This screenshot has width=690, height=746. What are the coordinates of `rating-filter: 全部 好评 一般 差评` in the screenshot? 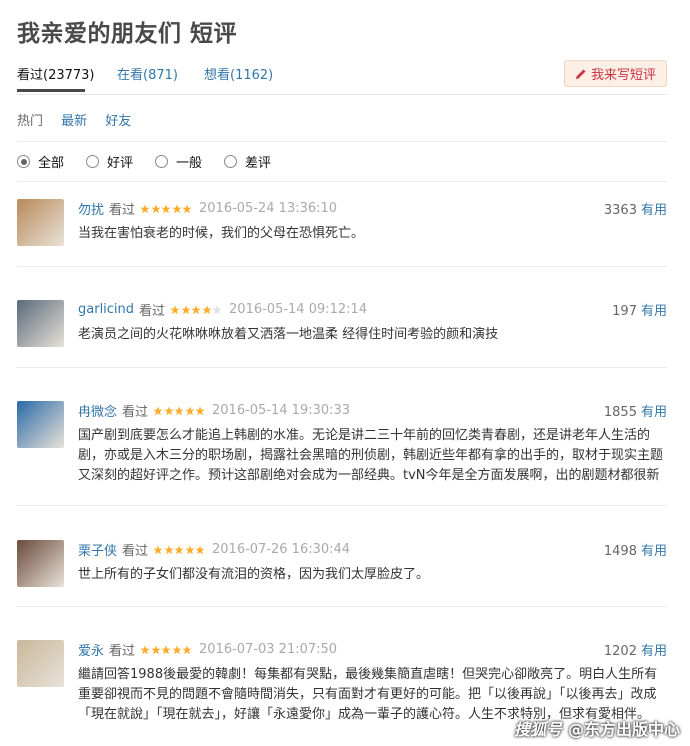 It's located at (155, 161).